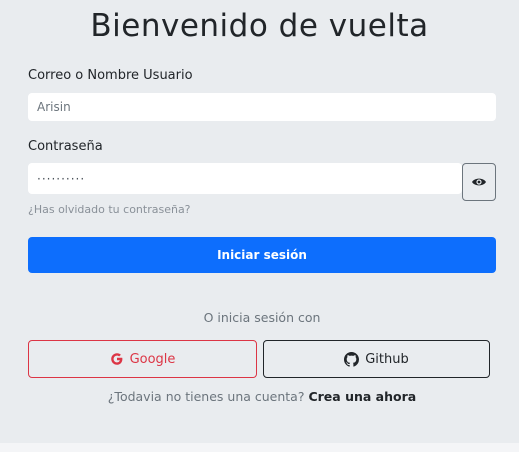  What do you see at coordinates (152, 359) in the screenshot?
I see `google-button-label: Google` at bounding box center [152, 359].